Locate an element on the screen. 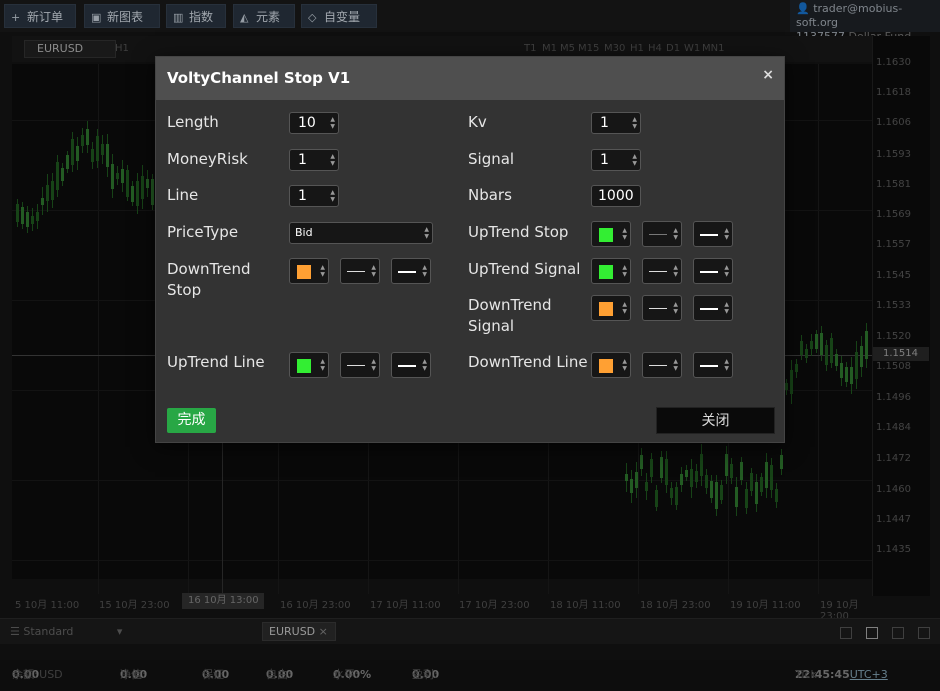 This screenshot has width=940, height=691. downtrend-signal-style: ▲ ▼ is located at coordinates (713, 308).